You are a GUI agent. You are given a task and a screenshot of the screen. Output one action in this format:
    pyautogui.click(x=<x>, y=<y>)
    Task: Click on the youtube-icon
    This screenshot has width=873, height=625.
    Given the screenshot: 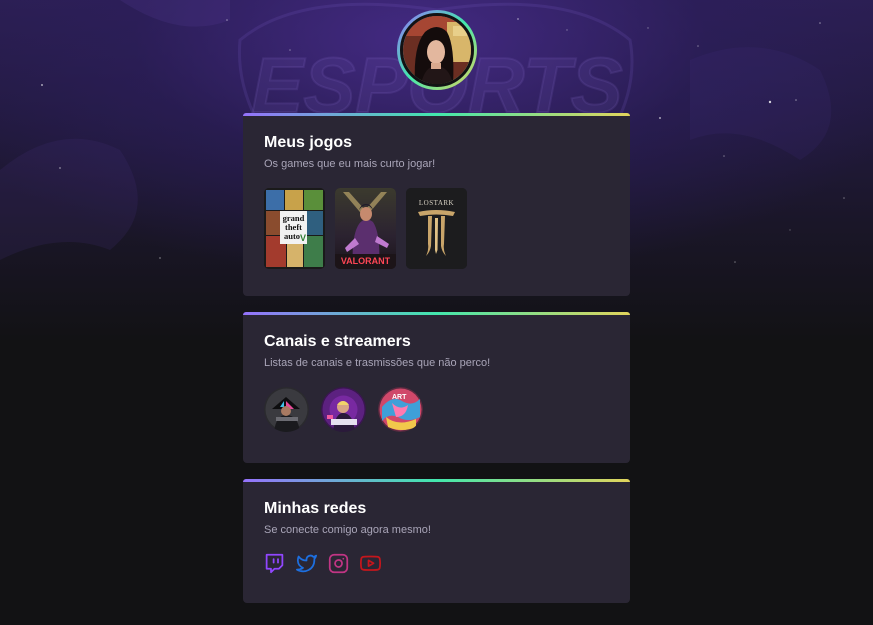 What is the action you would take?
    pyautogui.click(x=370, y=563)
    